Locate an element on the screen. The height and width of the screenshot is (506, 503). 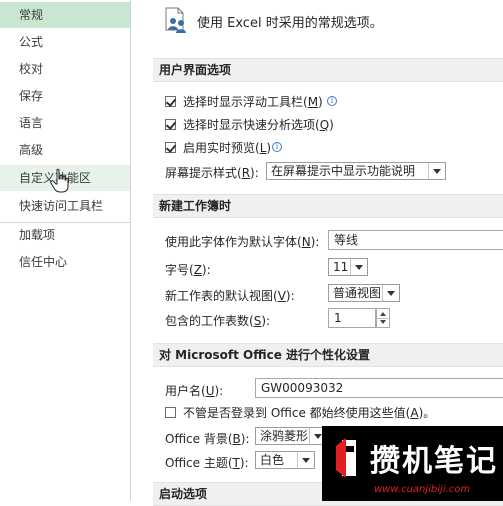
section-header-new-workbook: 新建工作簿时 is located at coordinates (328, 206).